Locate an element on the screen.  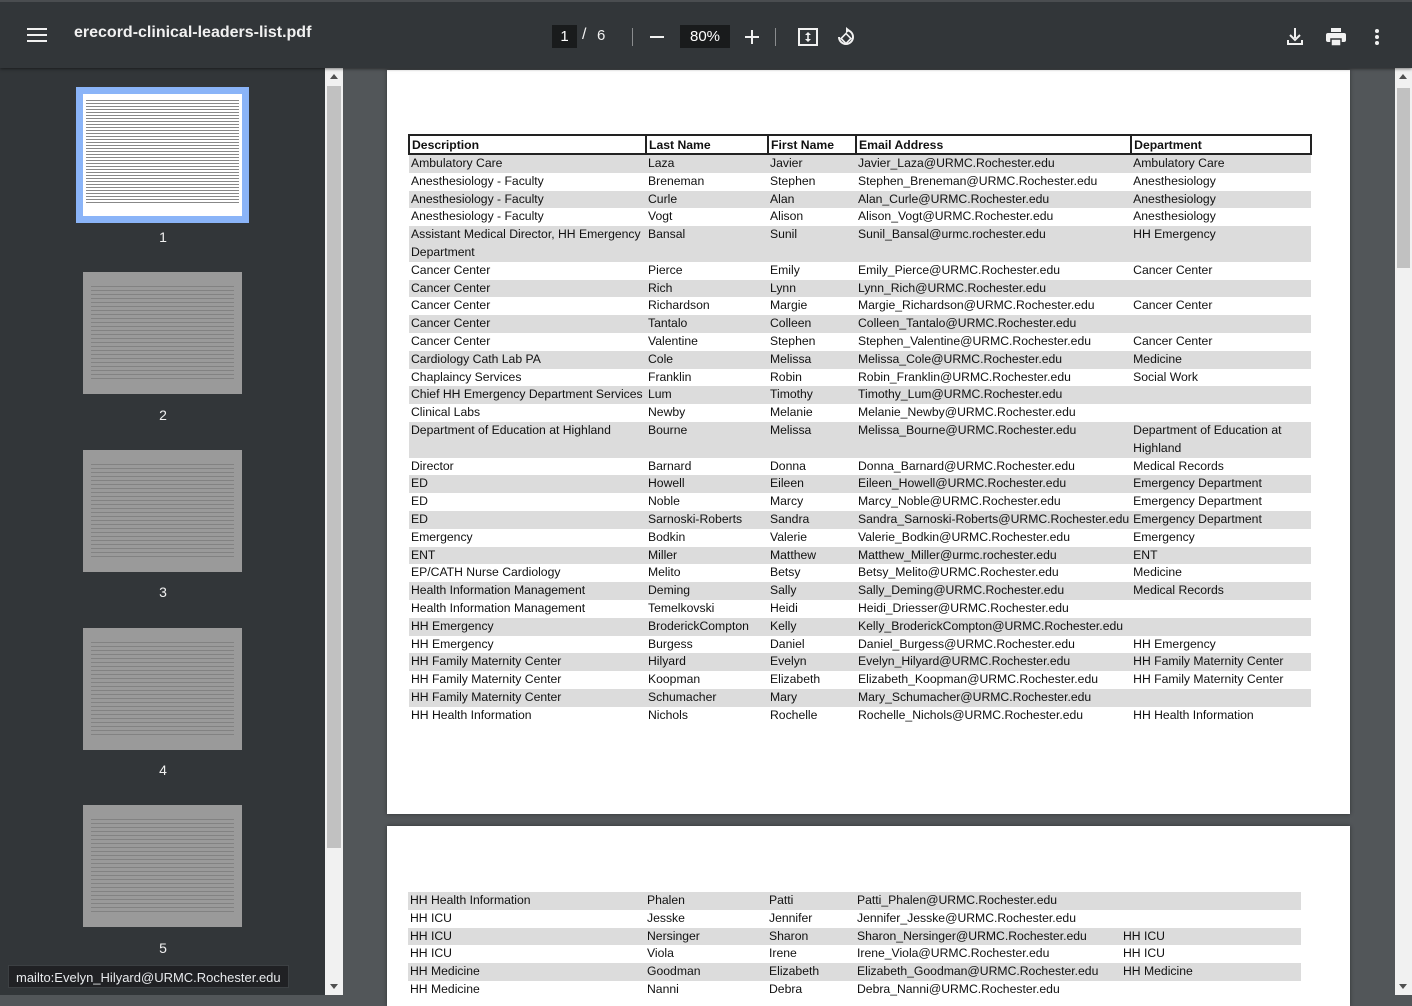
main-scrollbar is located at coordinates (1403, 531).